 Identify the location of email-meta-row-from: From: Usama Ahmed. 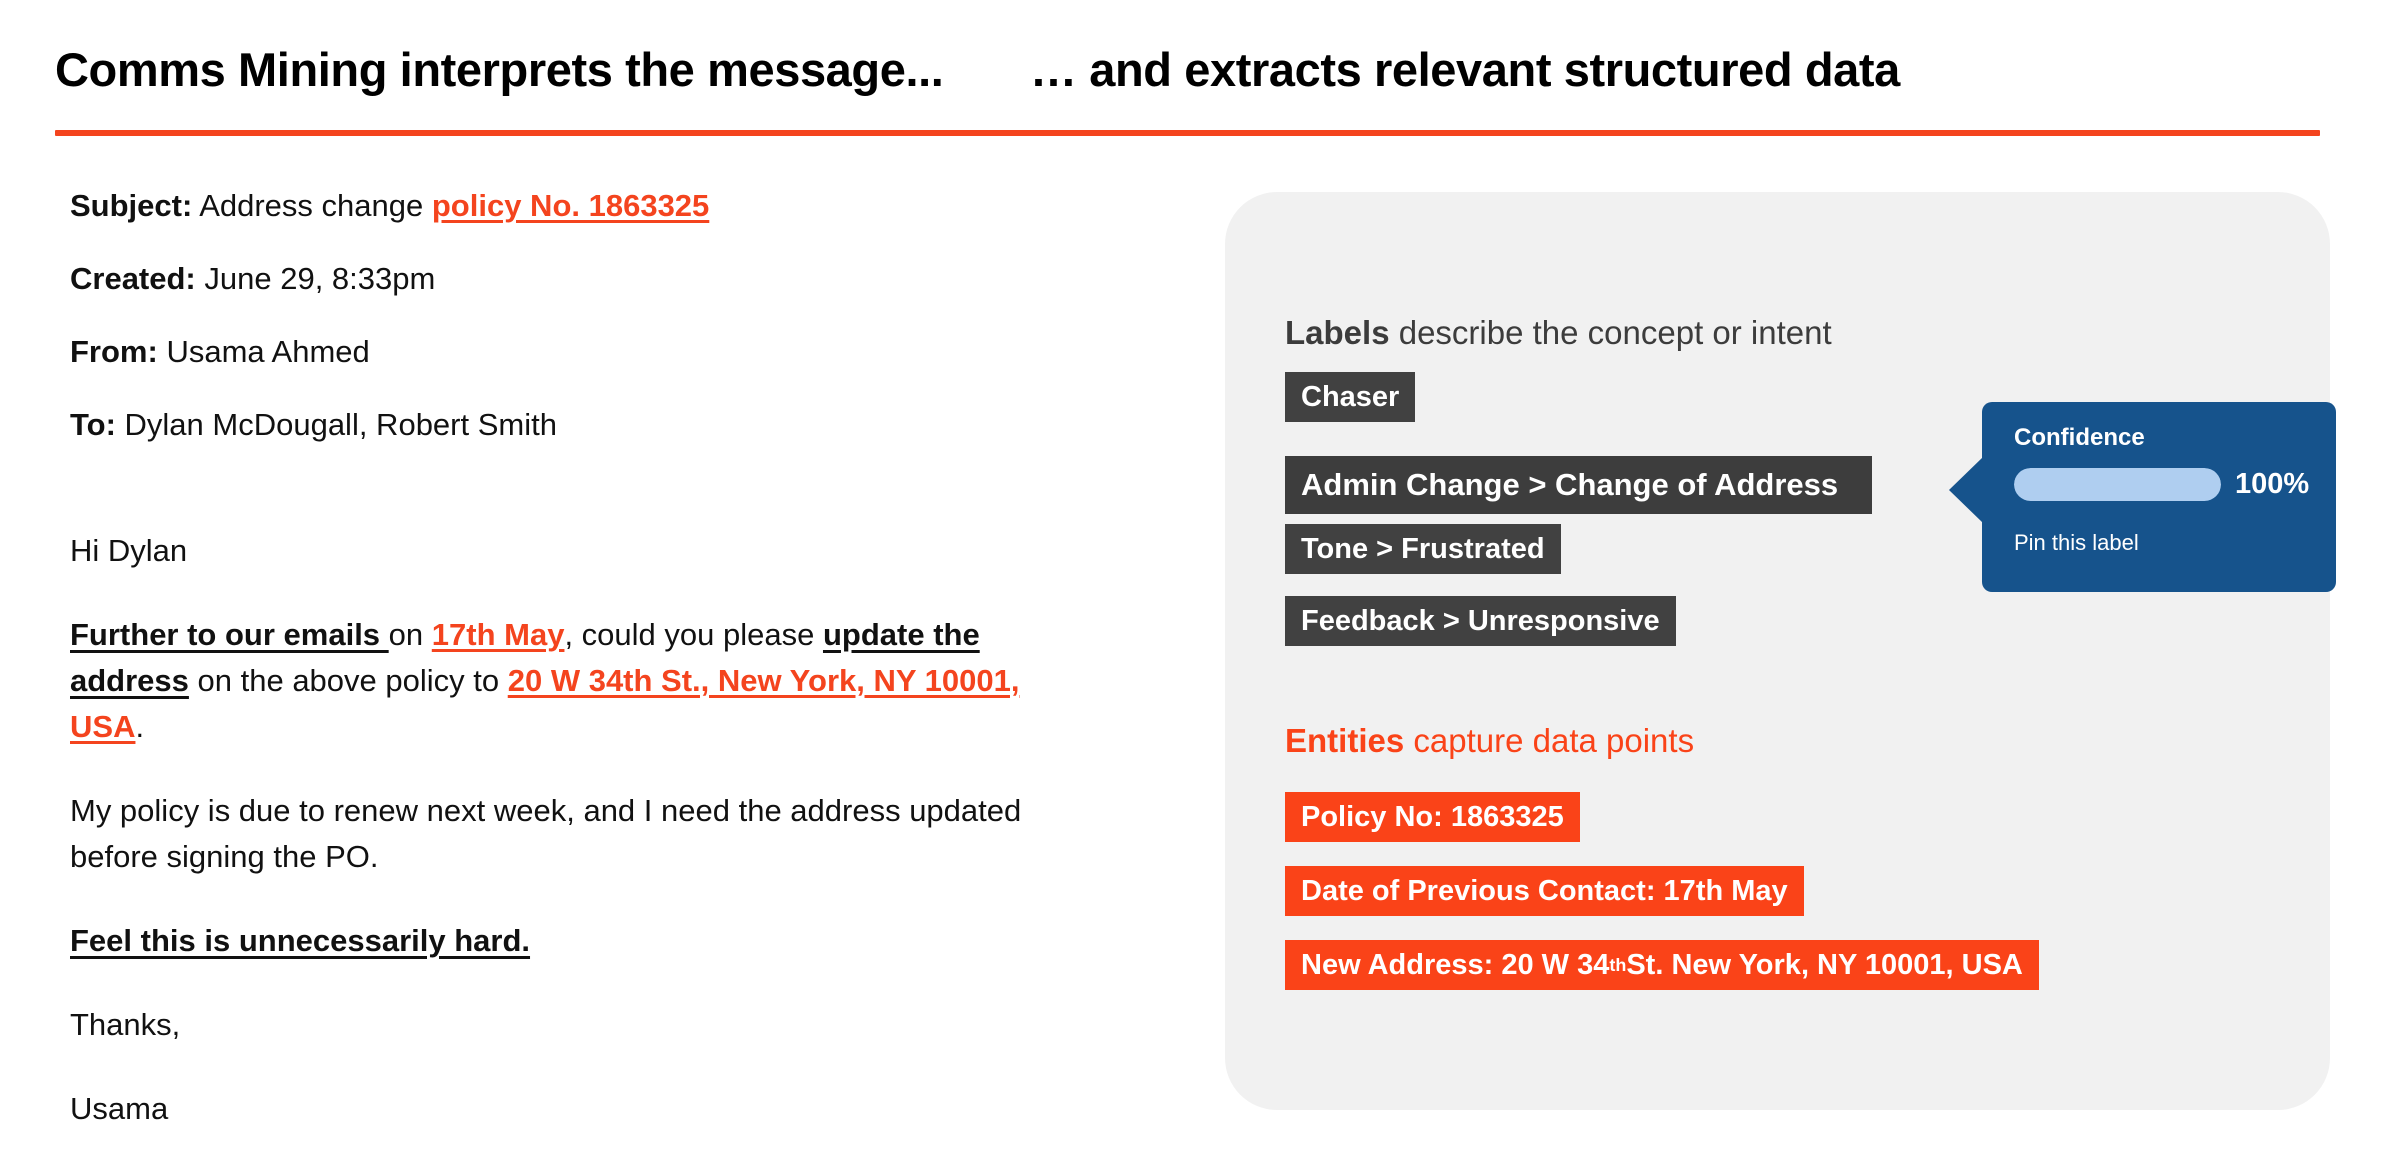
(610, 351).